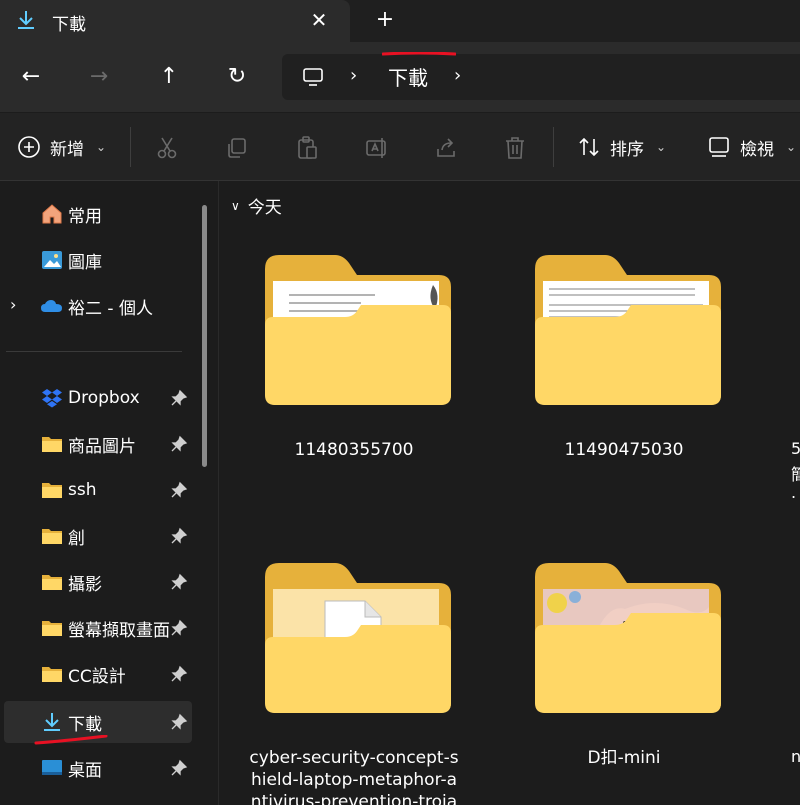  Describe the element at coordinates (627, 149) in the screenshot. I see `sort-label: 排序` at that location.